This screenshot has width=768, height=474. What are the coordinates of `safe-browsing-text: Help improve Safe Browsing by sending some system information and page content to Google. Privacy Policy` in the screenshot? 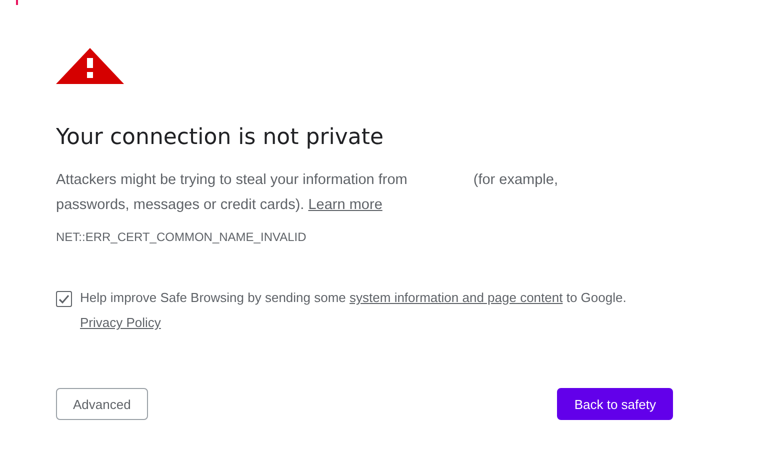 It's located at (353, 310).